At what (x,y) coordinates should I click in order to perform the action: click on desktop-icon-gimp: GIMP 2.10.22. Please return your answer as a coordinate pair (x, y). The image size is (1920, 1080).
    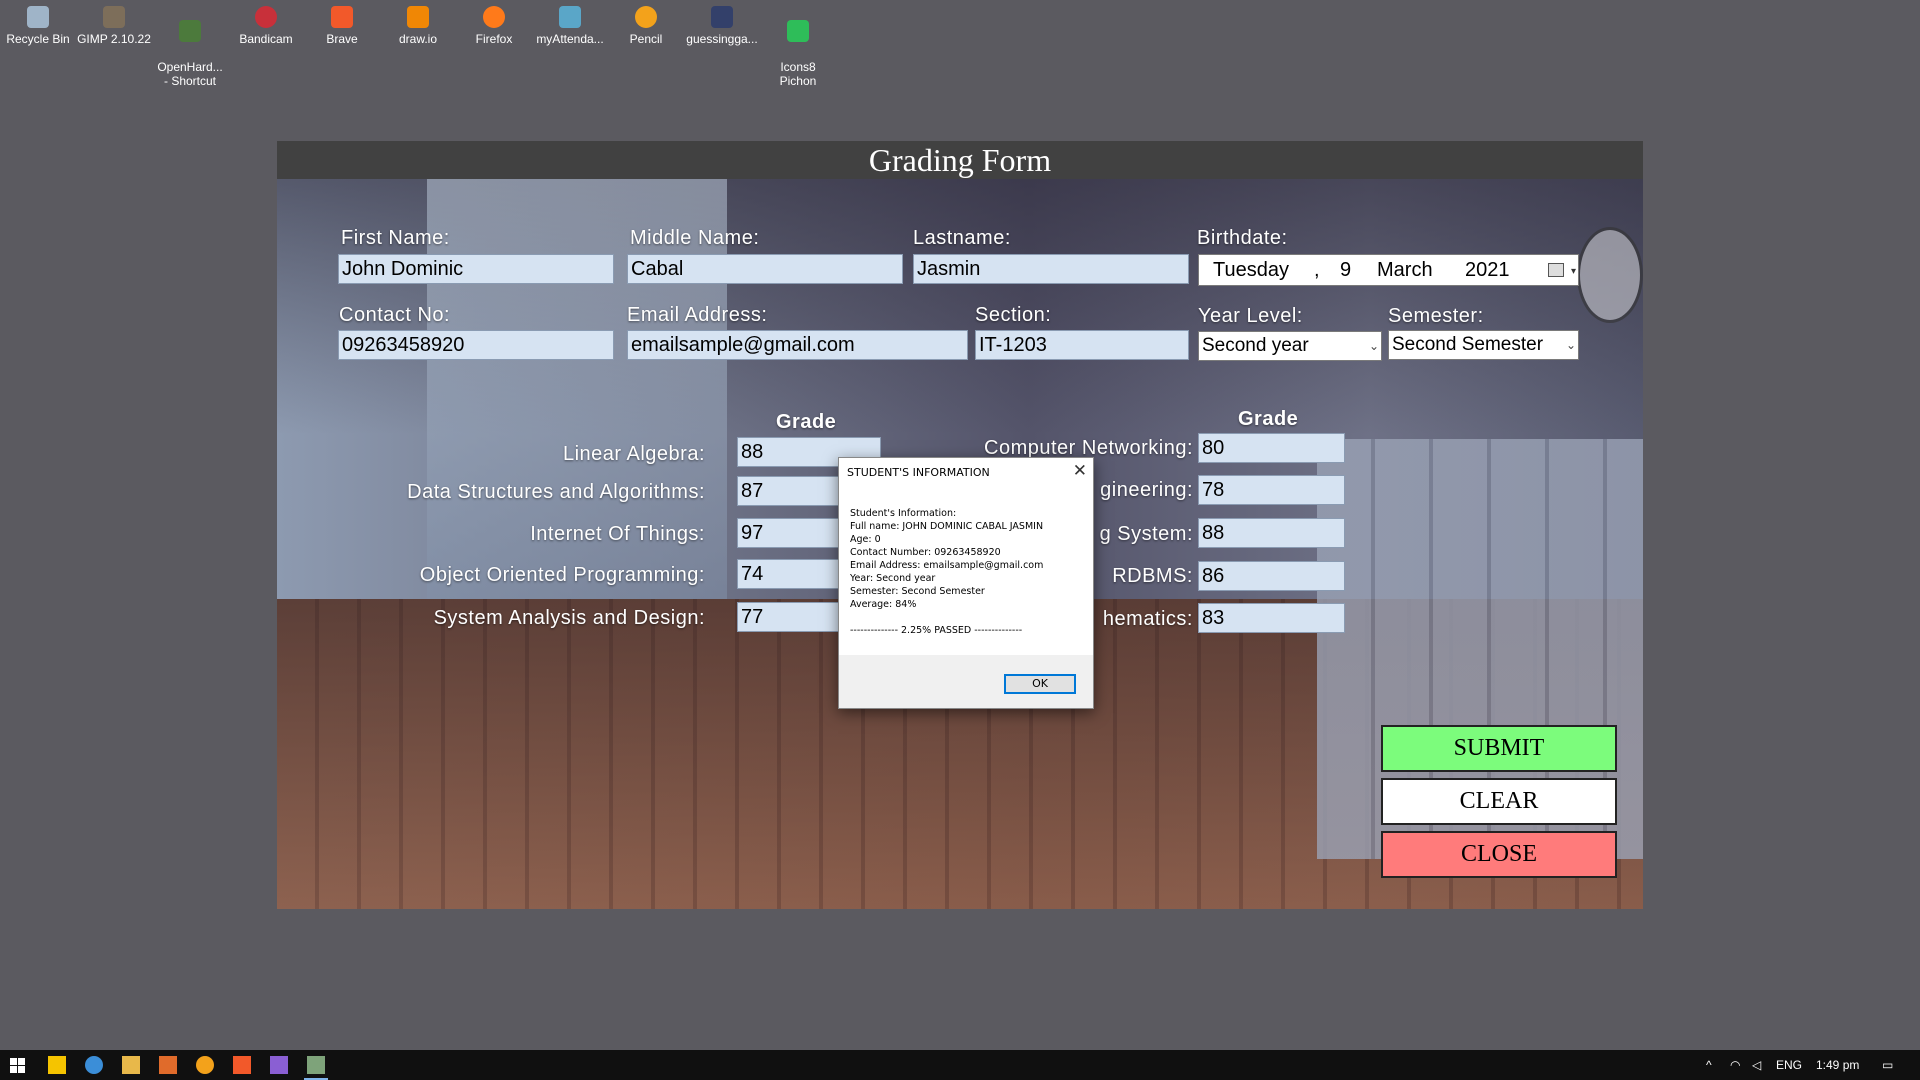
    Looking at the image, I should click on (114, 26).